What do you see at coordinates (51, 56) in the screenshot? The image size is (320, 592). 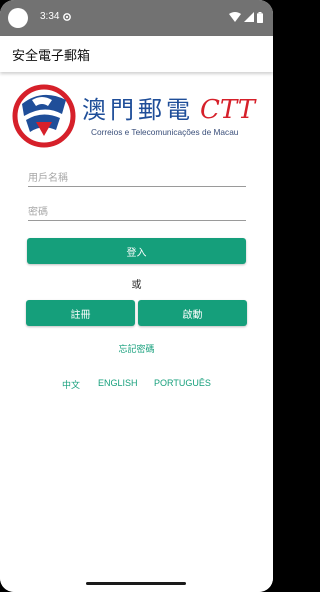 I see `app-title: 安全電子郵箱` at bounding box center [51, 56].